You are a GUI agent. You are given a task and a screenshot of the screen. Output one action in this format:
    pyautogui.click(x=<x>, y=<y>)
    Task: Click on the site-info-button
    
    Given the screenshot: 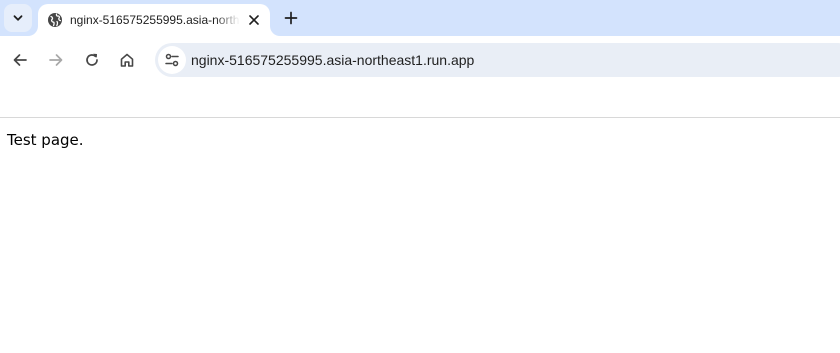 What is the action you would take?
    pyautogui.click(x=172, y=60)
    